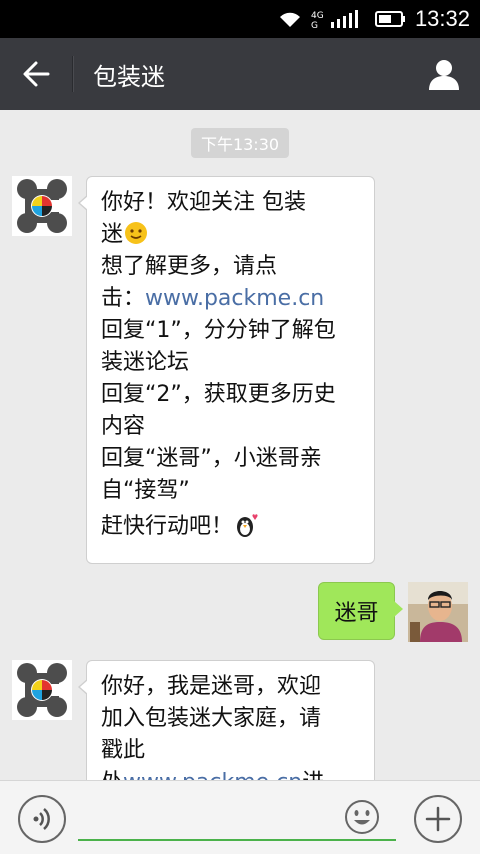  Describe the element at coordinates (203, 202) in the screenshot. I see `message-line: 你好！欢迎关注 包装` at that location.